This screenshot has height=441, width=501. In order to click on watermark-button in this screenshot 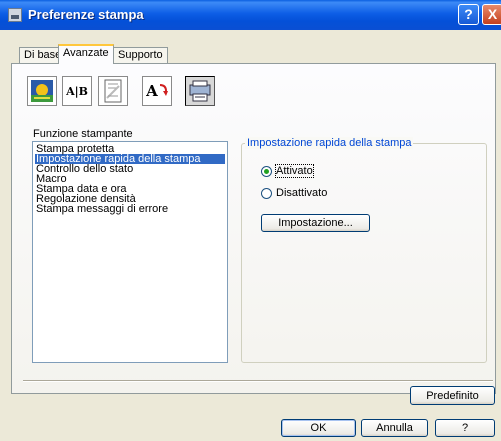, I will do `click(113, 91)`.